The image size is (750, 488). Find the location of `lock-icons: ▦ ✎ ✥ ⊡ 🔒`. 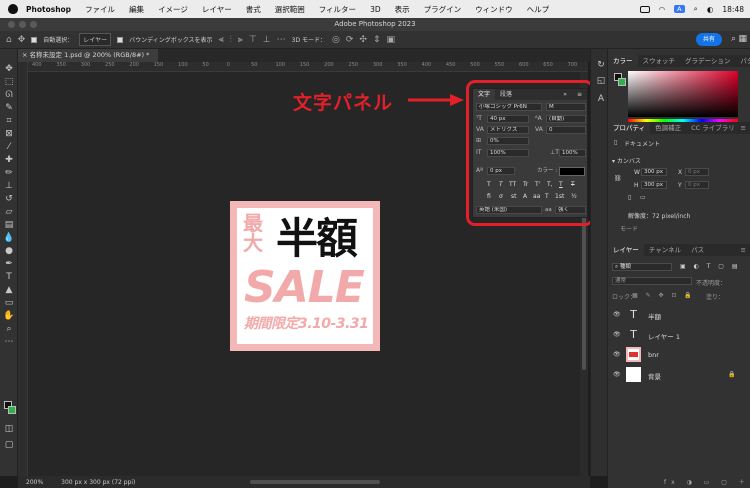

lock-icons: ▦ ✎ ✥ ⊡ 🔒 is located at coordinates (663, 295).